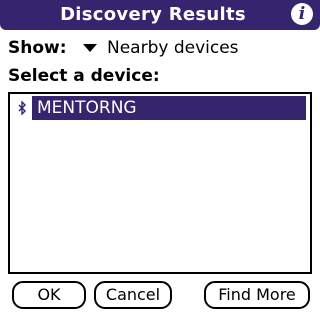 This screenshot has width=320, height=320. Describe the element at coordinates (302, 14) in the screenshot. I see `info-icon: i` at that location.